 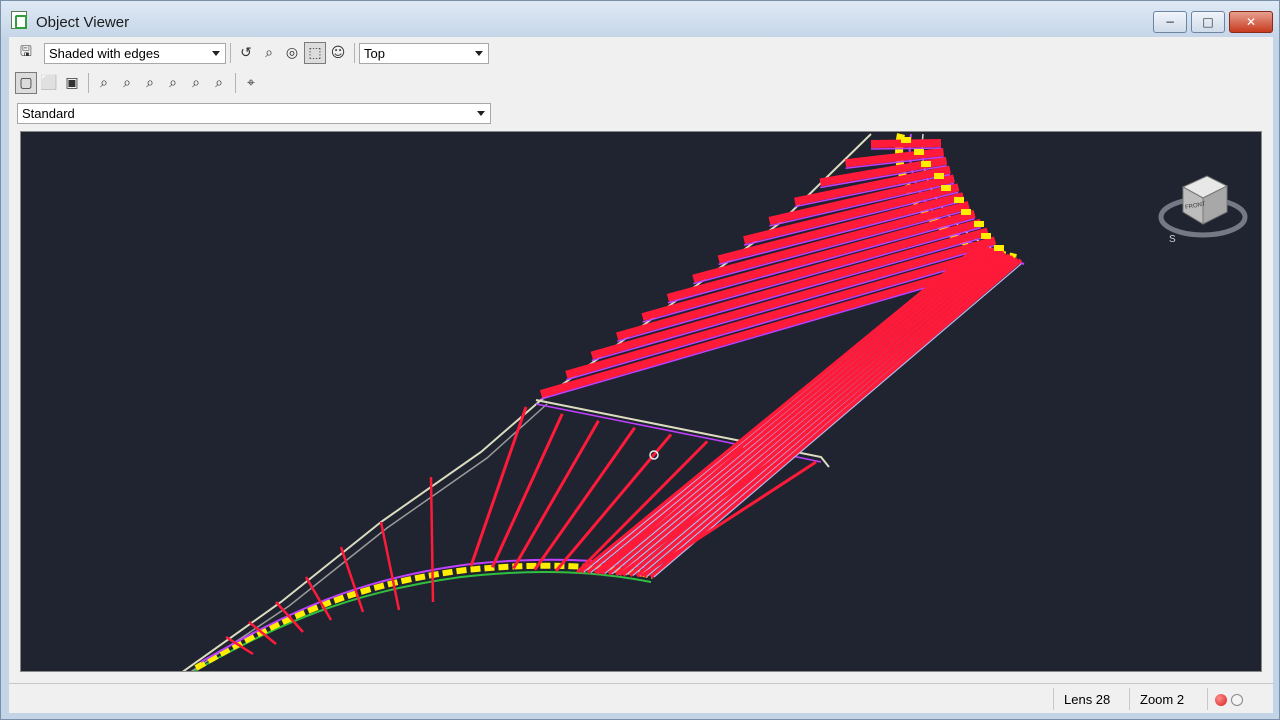 I want to click on maximize-icon: □, so click(x=1208, y=22).